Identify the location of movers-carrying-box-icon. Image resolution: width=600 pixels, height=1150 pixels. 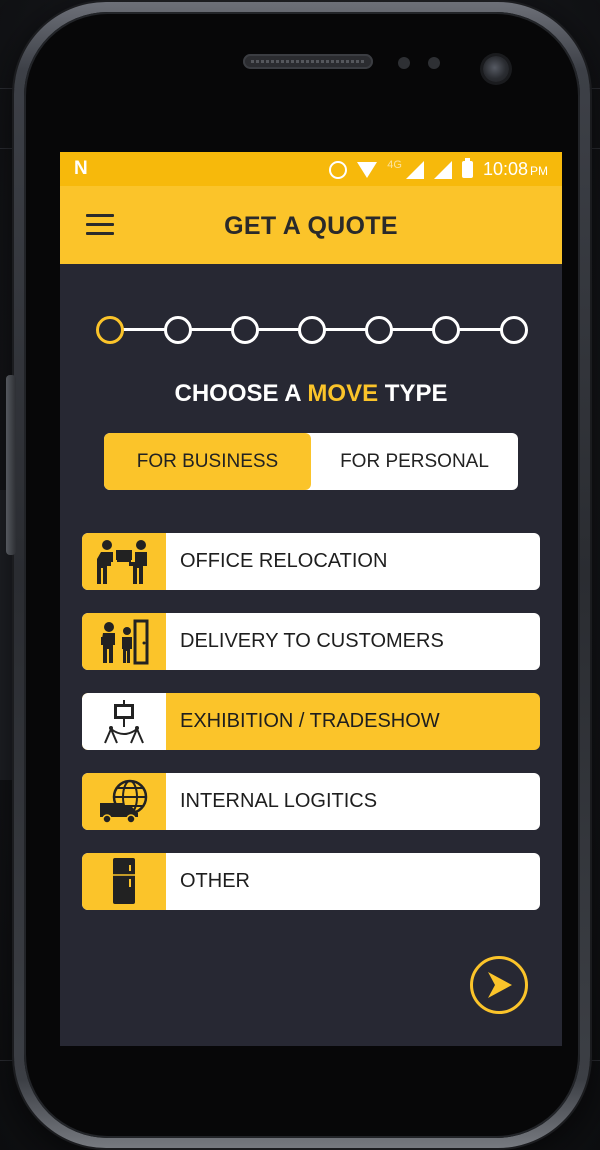
(122, 561).